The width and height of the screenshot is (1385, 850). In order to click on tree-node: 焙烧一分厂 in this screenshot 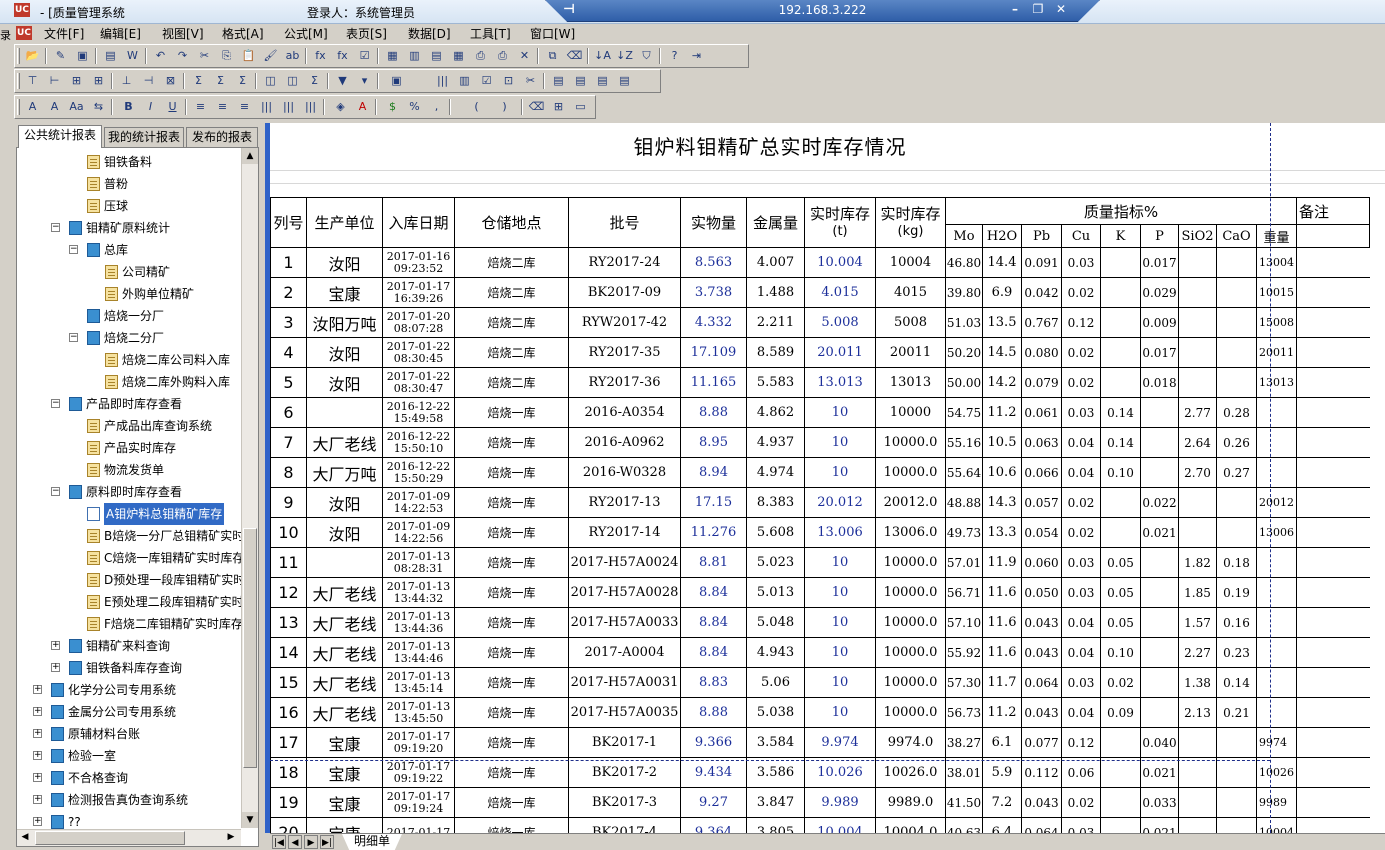, I will do `click(129, 316)`.